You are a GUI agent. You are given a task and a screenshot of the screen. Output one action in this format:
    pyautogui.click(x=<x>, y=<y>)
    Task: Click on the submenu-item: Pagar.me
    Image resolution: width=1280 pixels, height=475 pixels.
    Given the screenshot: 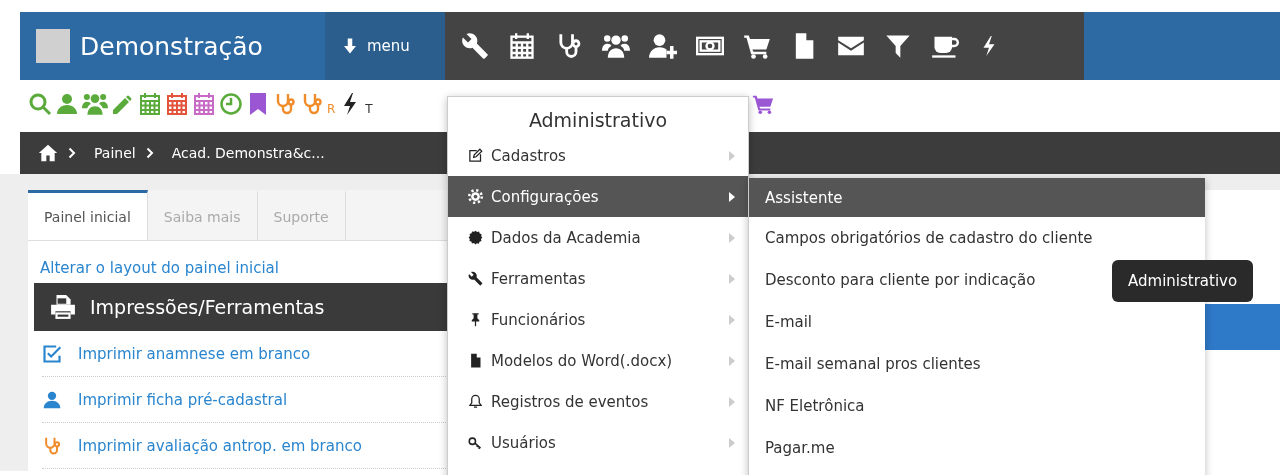 What is the action you would take?
    pyautogui.click(x=794, y=448)
    